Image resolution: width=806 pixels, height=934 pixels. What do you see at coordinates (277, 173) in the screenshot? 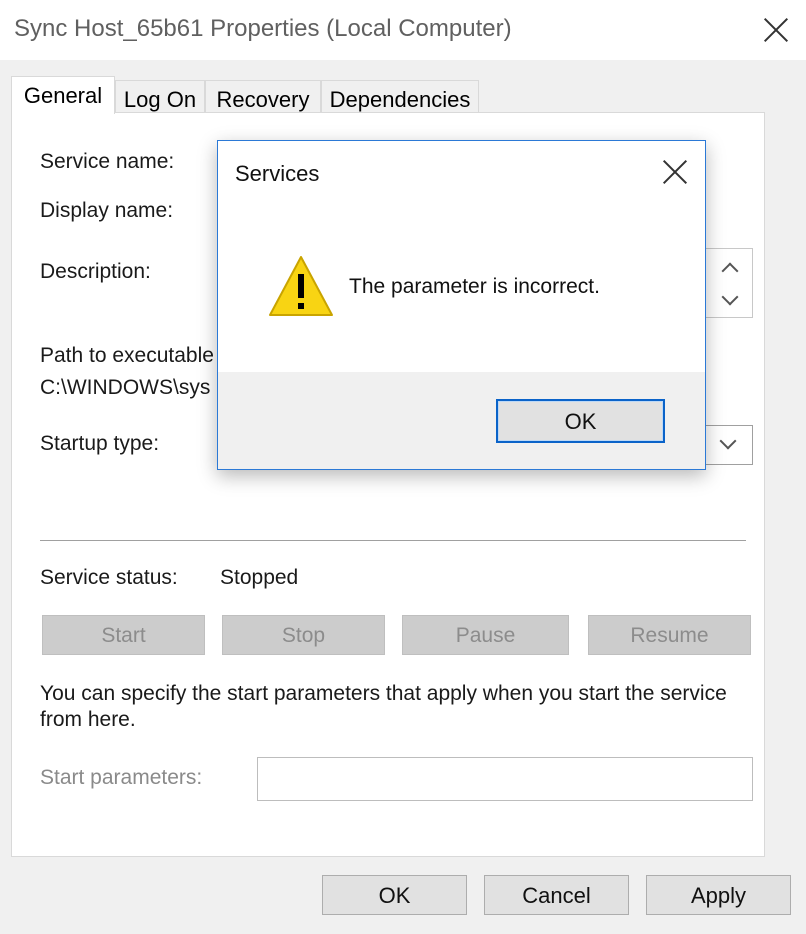
I see `dialog-title: Services` at bounding box center [277, 173].